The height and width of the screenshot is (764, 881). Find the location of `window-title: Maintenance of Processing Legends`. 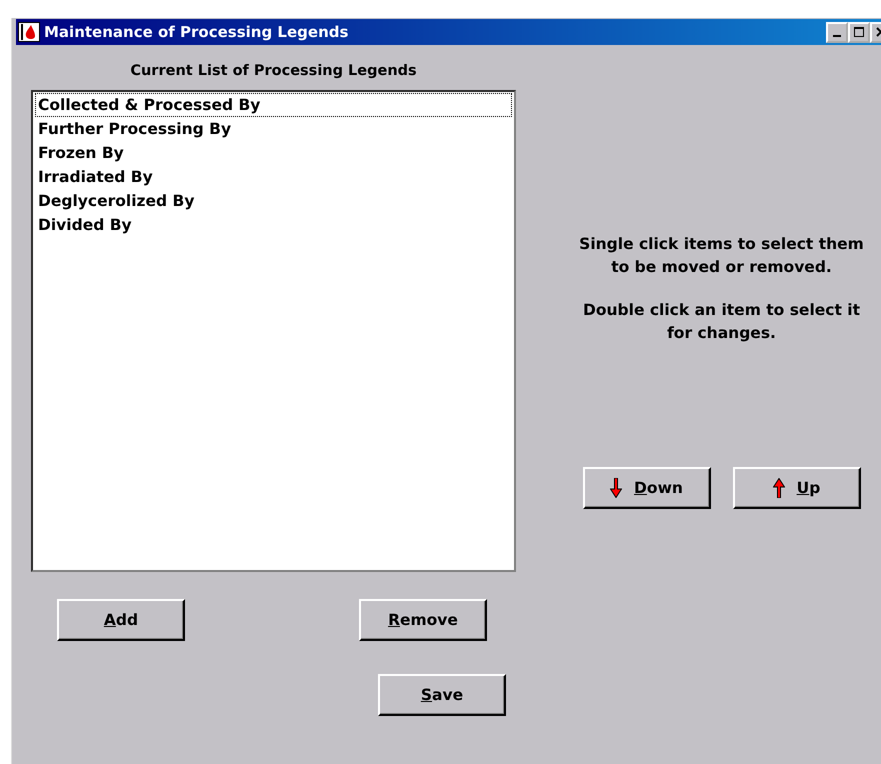

window-title: Maintenance of Processing Legends is located at coordinates (196, 32).